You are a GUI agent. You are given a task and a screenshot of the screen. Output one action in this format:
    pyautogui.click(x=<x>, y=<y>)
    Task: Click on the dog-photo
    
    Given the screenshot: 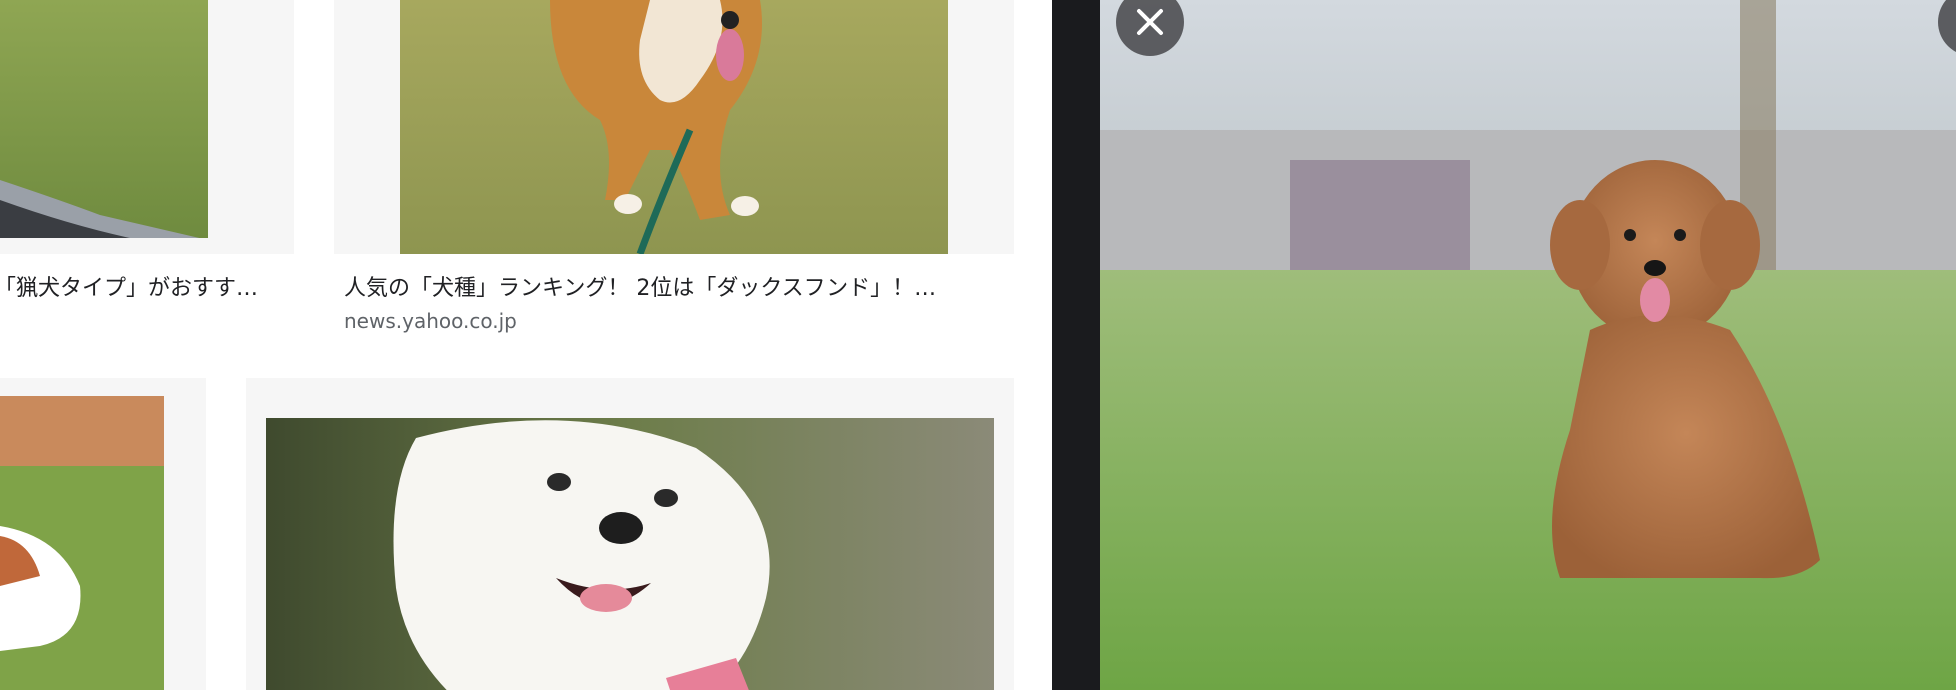 What is the action you would take?
    pyautogui.click(x=82, y=543)
    